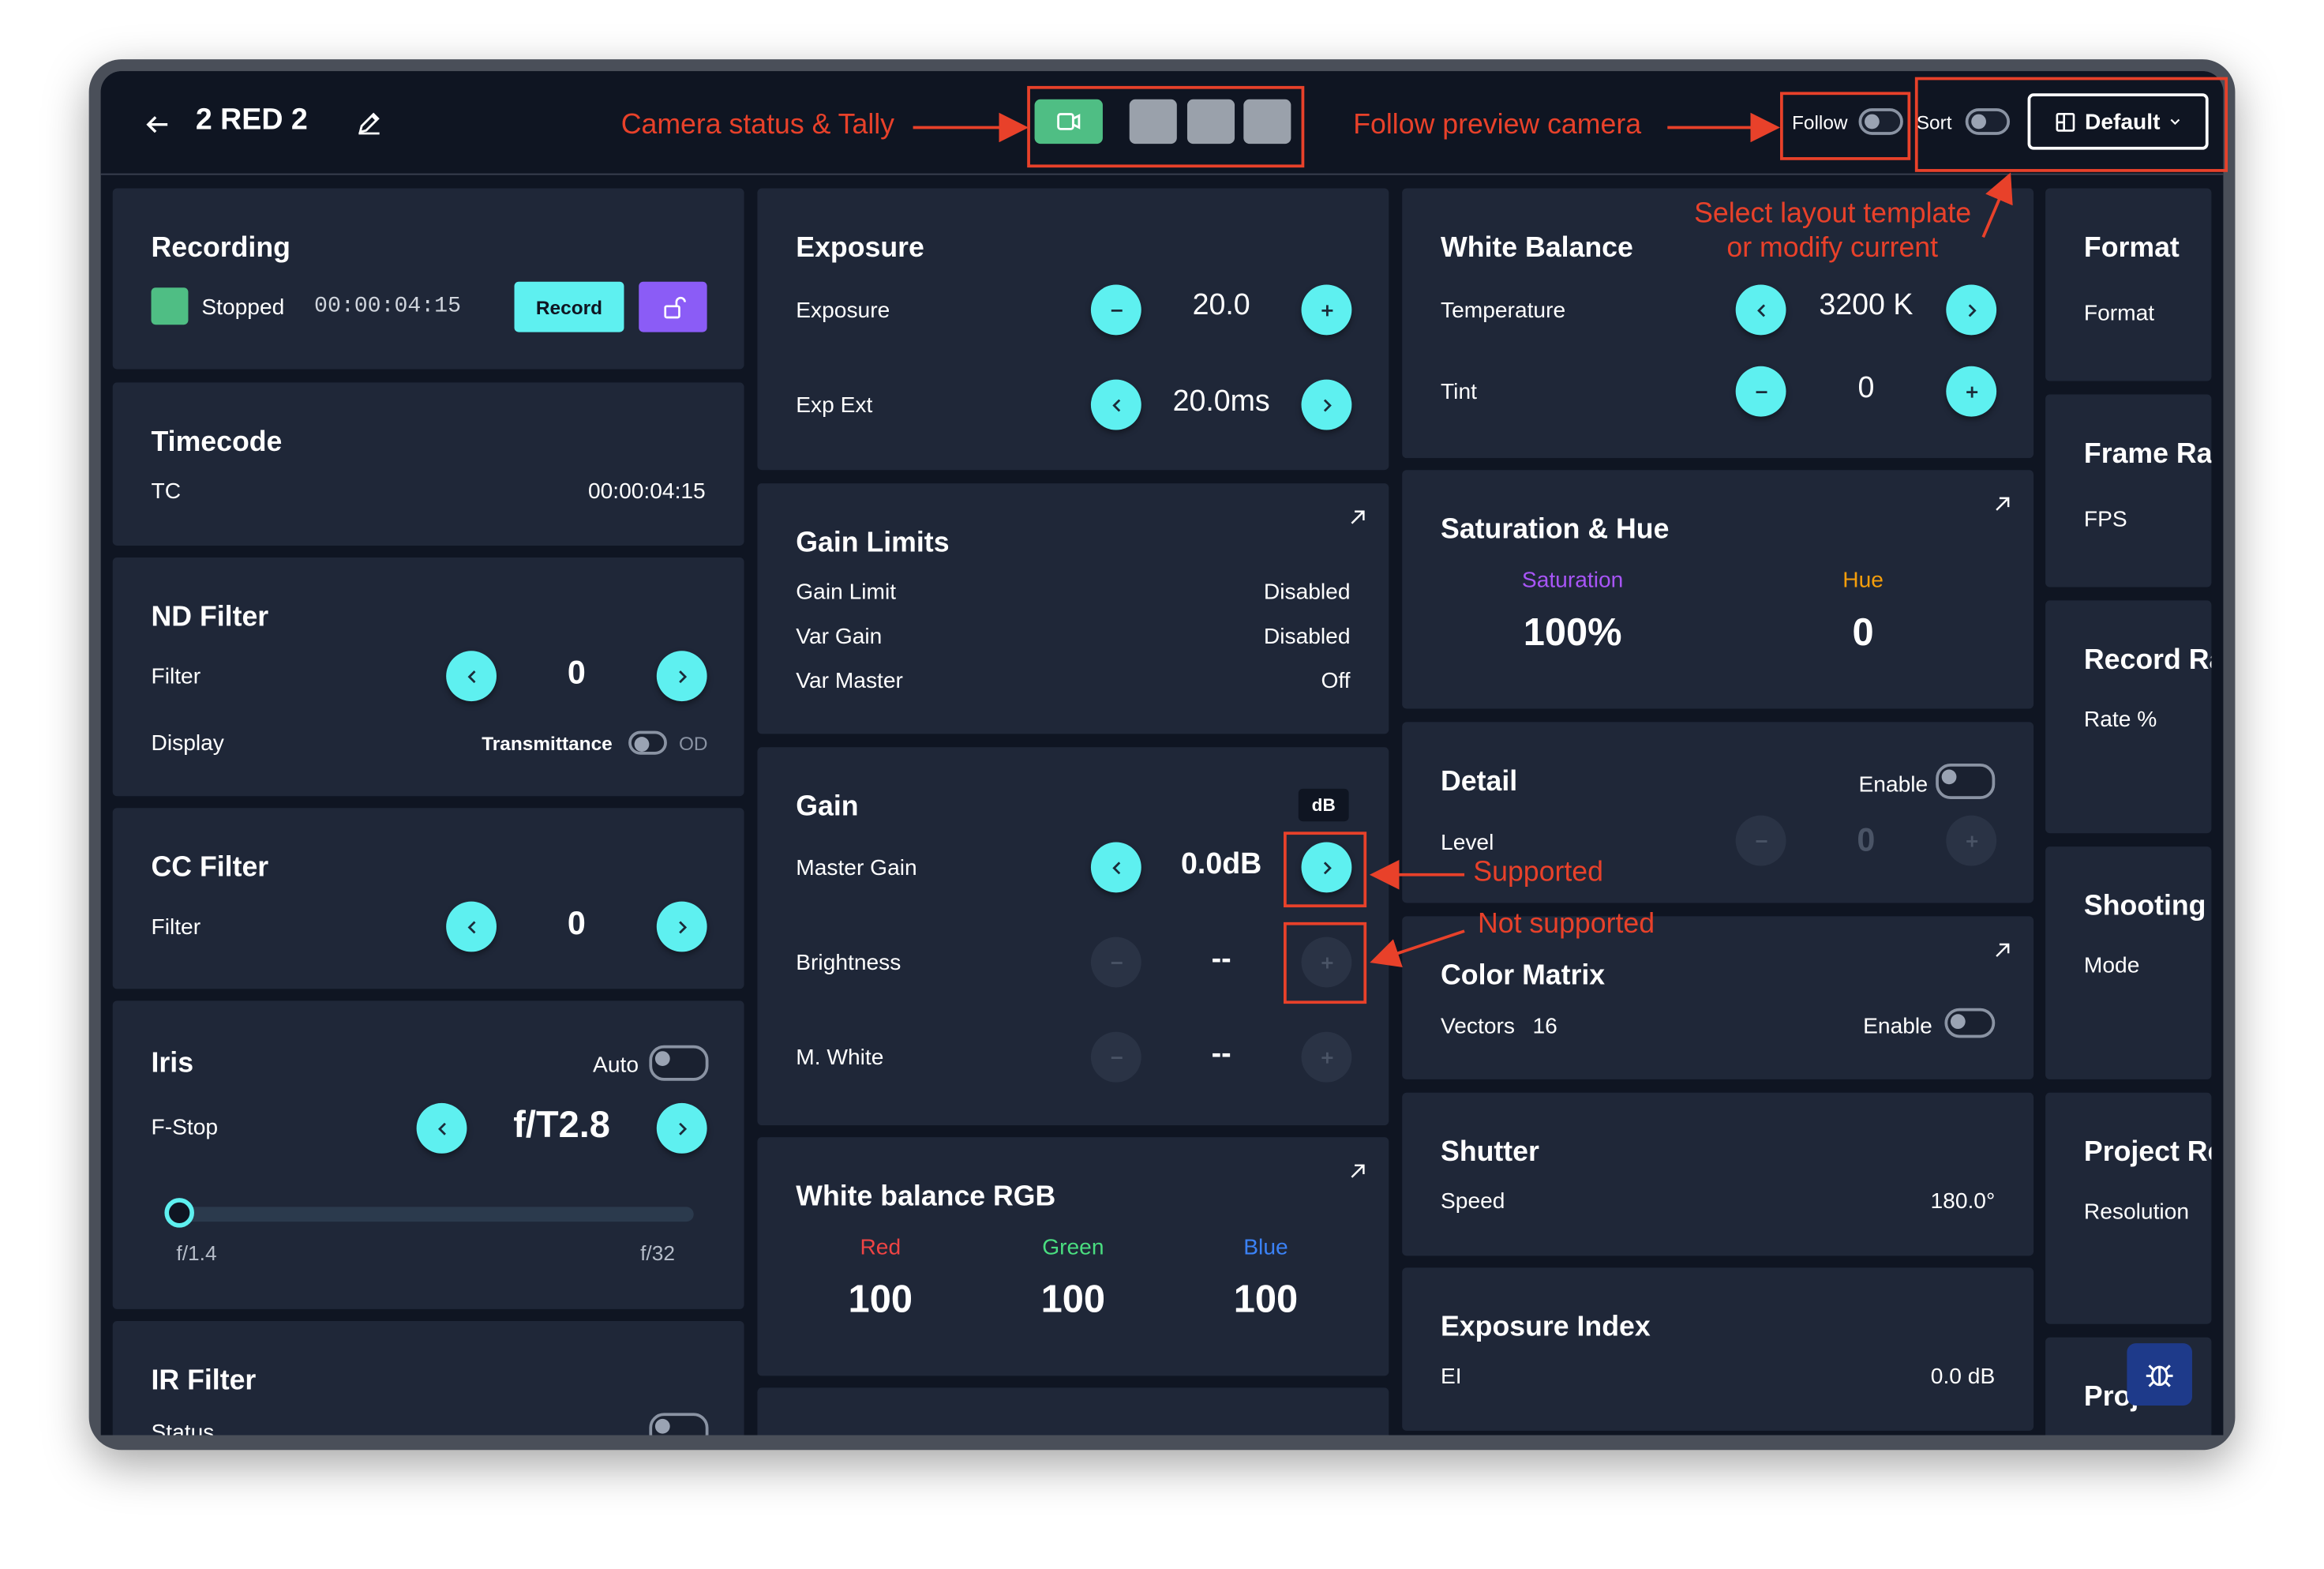 This screenshot has height=1569, width=2324. What do you see at coordinates (1307, 637) in the screenshot?
I see `var-gain-value: Disabled` at bounding box center [1307, 637].